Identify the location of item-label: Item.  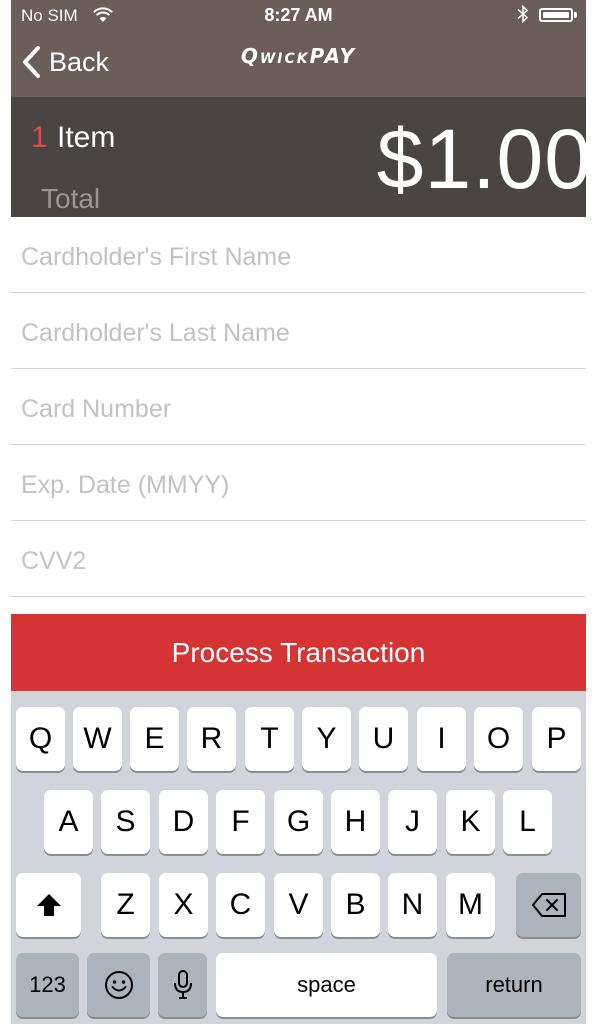
(86, 137).